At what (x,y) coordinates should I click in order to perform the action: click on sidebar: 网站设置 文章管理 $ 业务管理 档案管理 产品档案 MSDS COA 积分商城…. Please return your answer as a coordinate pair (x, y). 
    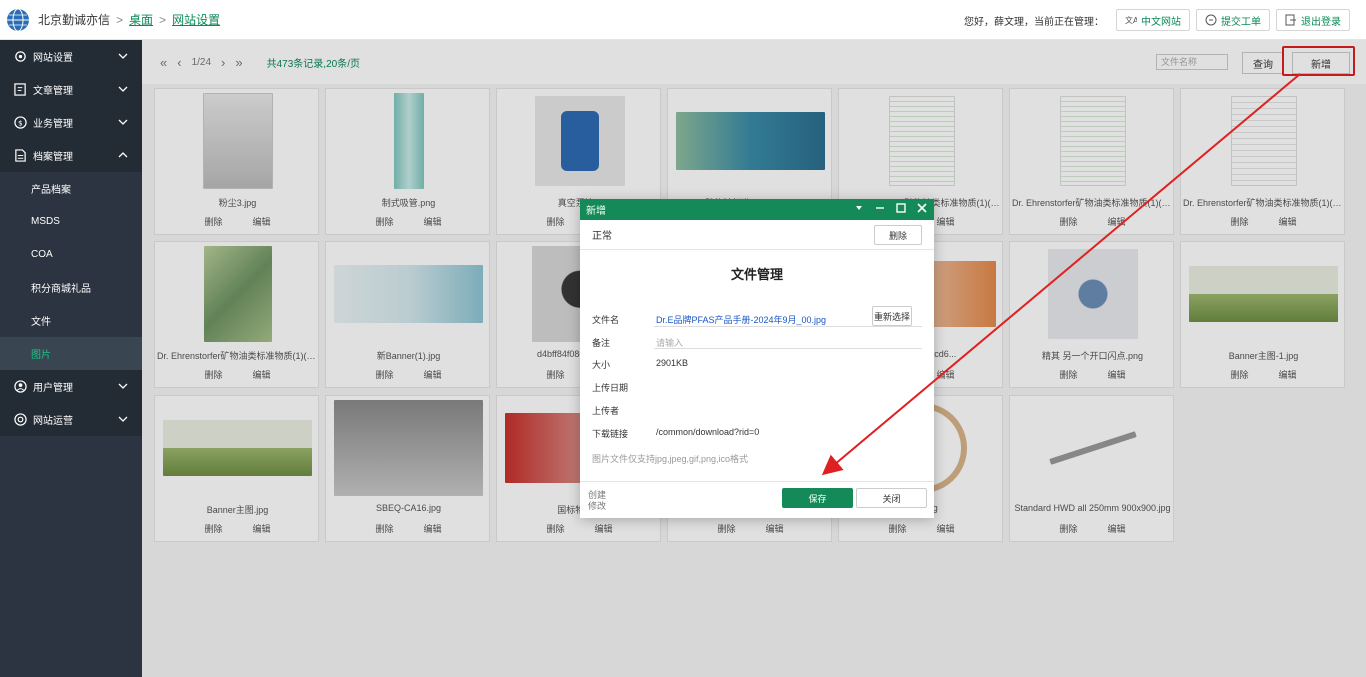
    Looking at the image, I should click on (71, 358).